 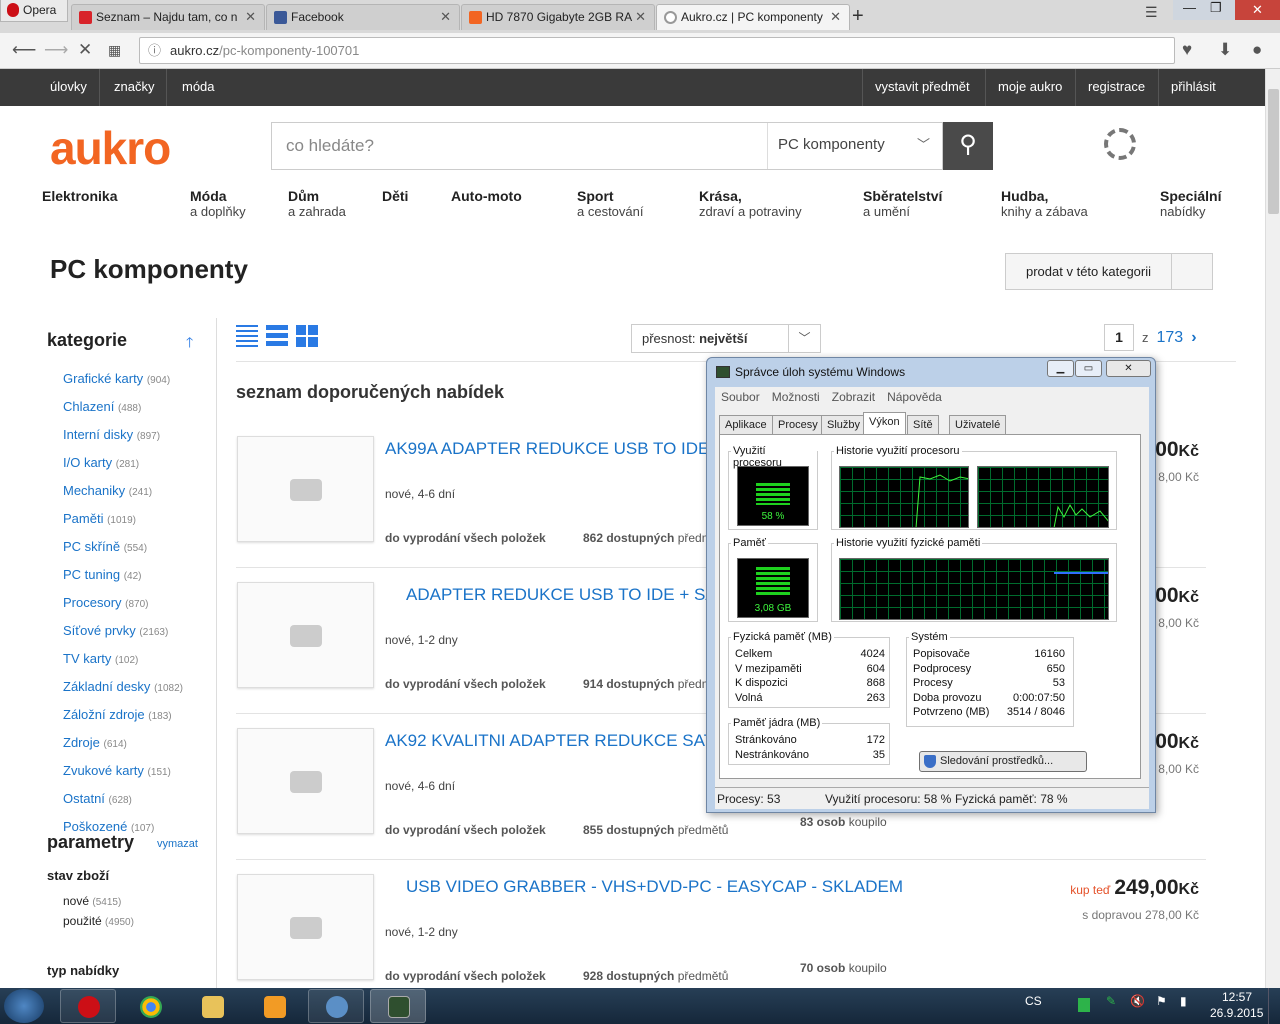 I want to click on sidebar-category-item: Síťové prvky (2163), so click(x=123, y=632).